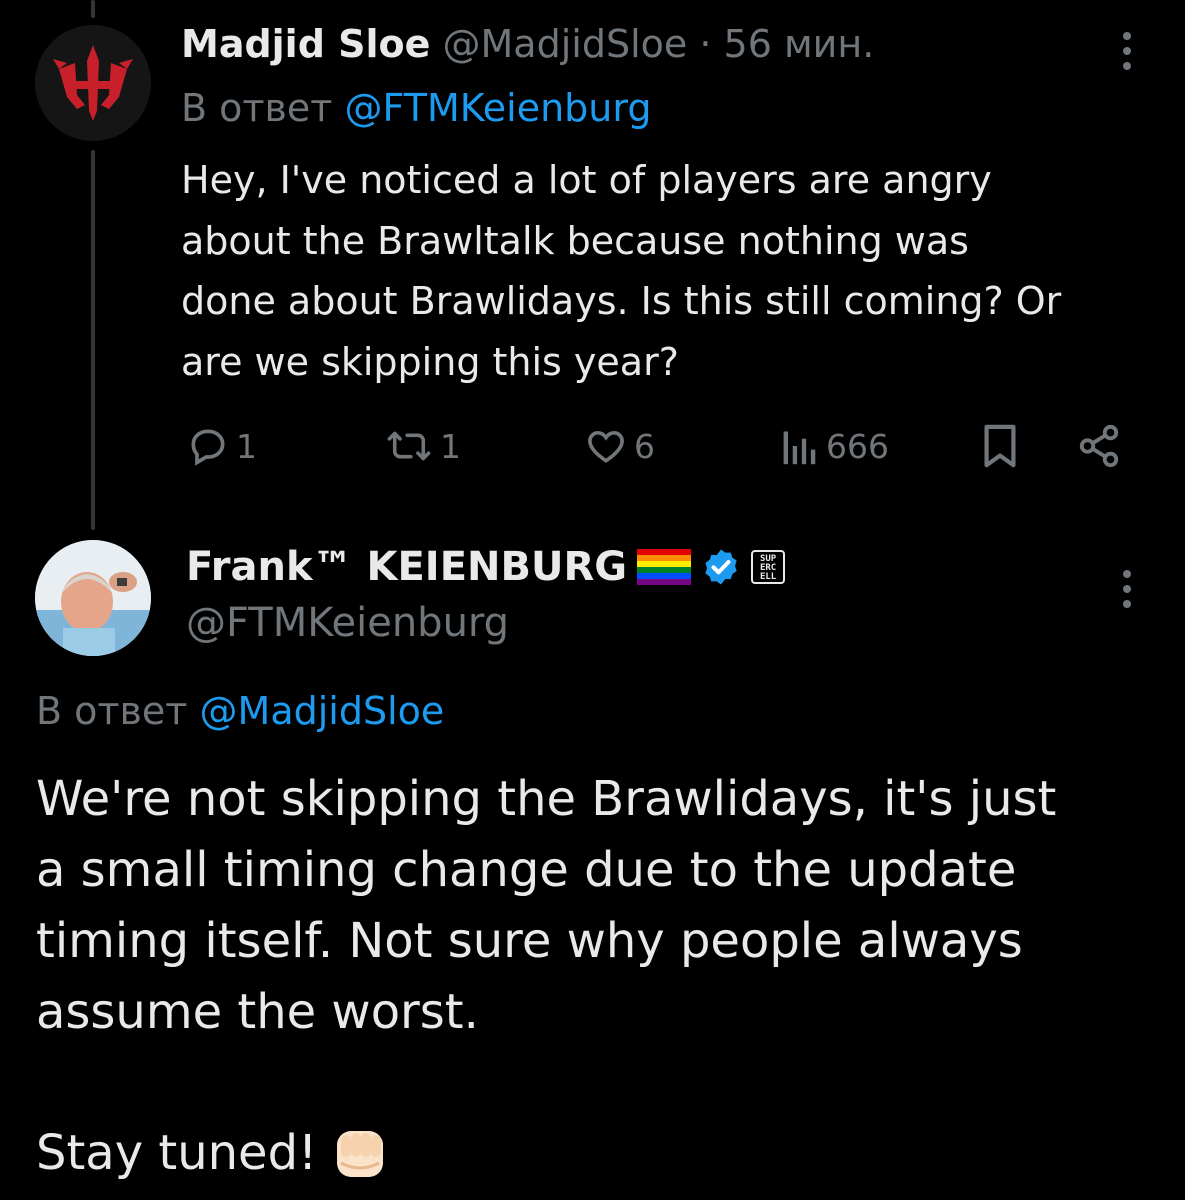 The width and height of the screenshot is (1185, 1200). I want to click on text-line: about the Brawltalk because nothing was, so click(575, 240).